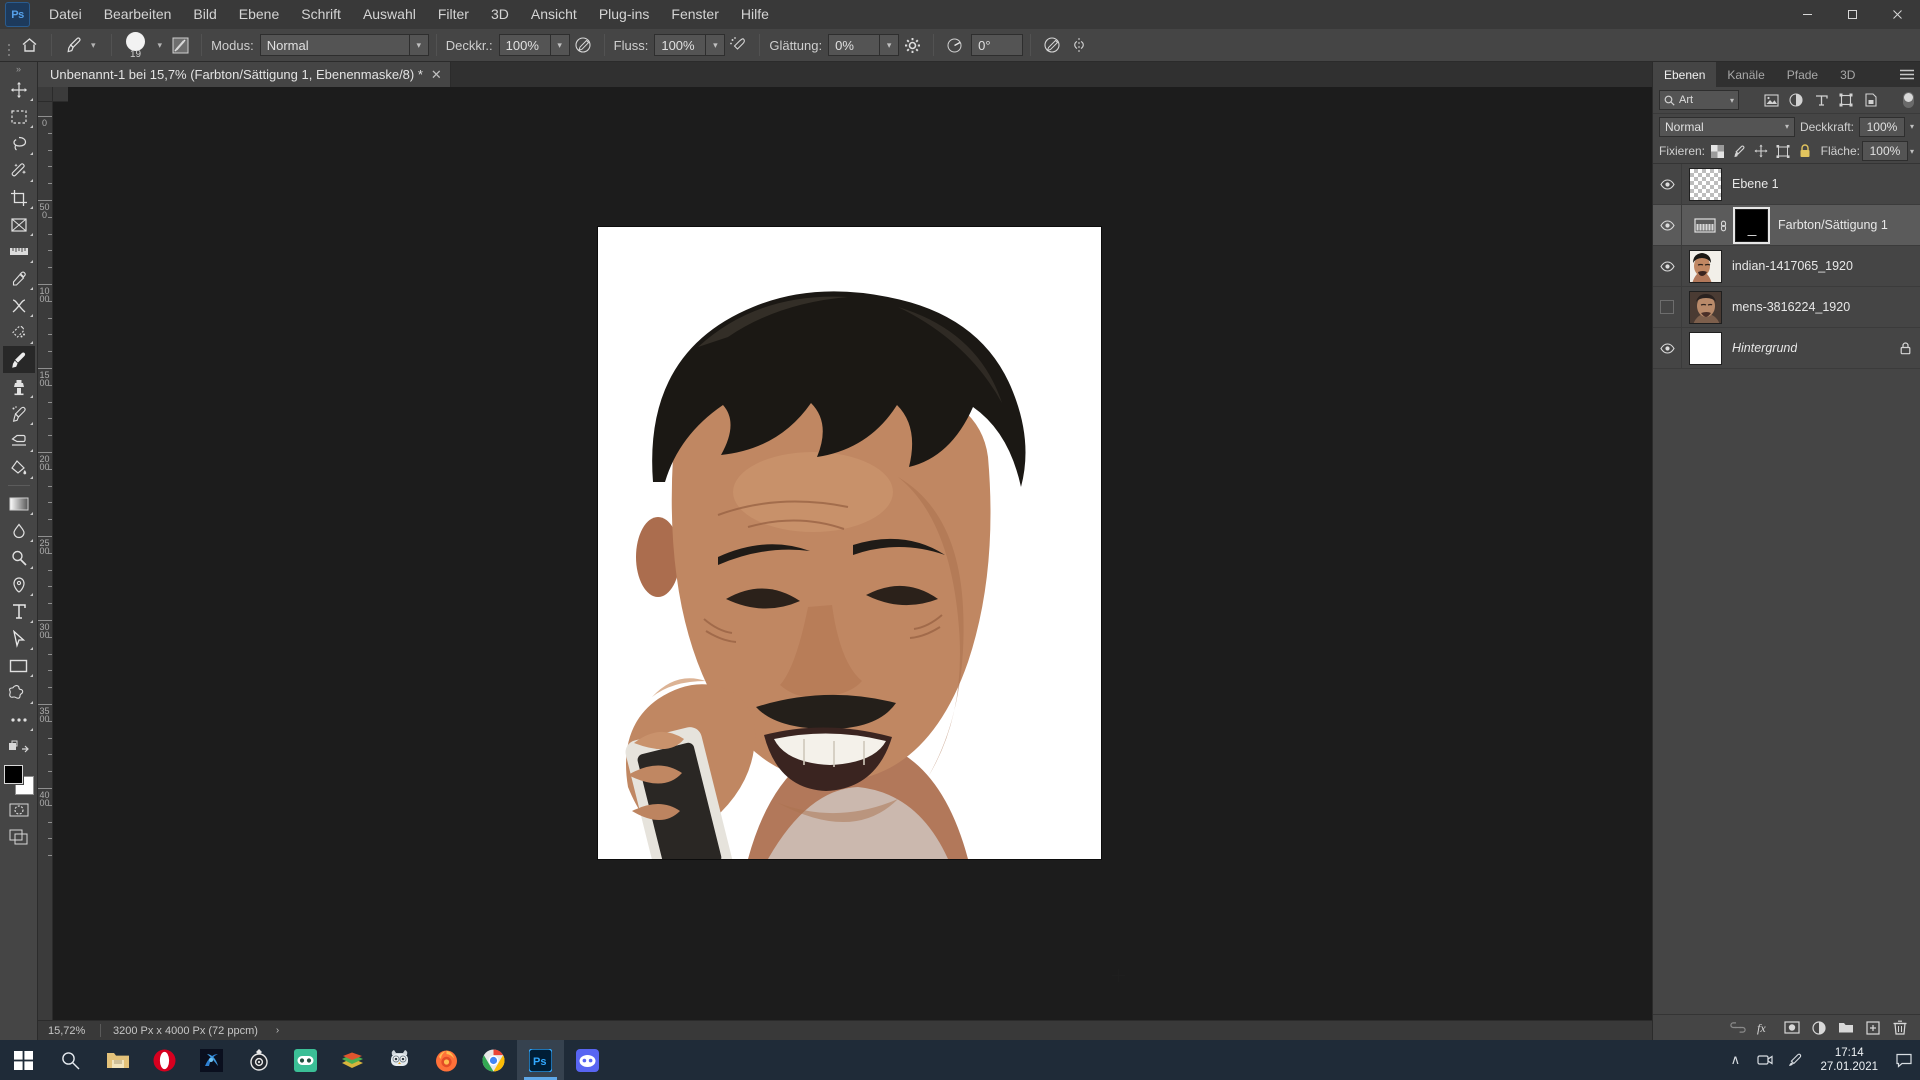 This screenshot has height=1080, width=1920. What do you see at coordinates (389, 14) in the screenshot?
I see `menu-auswahl: Auswahl` at bounding box center [389, 14].